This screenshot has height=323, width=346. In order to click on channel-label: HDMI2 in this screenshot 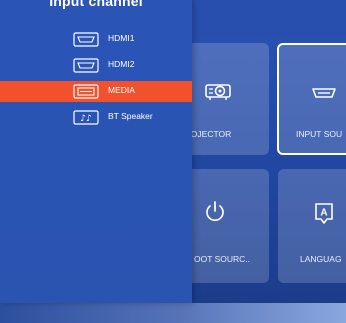, I will do `click(121, 64)`.